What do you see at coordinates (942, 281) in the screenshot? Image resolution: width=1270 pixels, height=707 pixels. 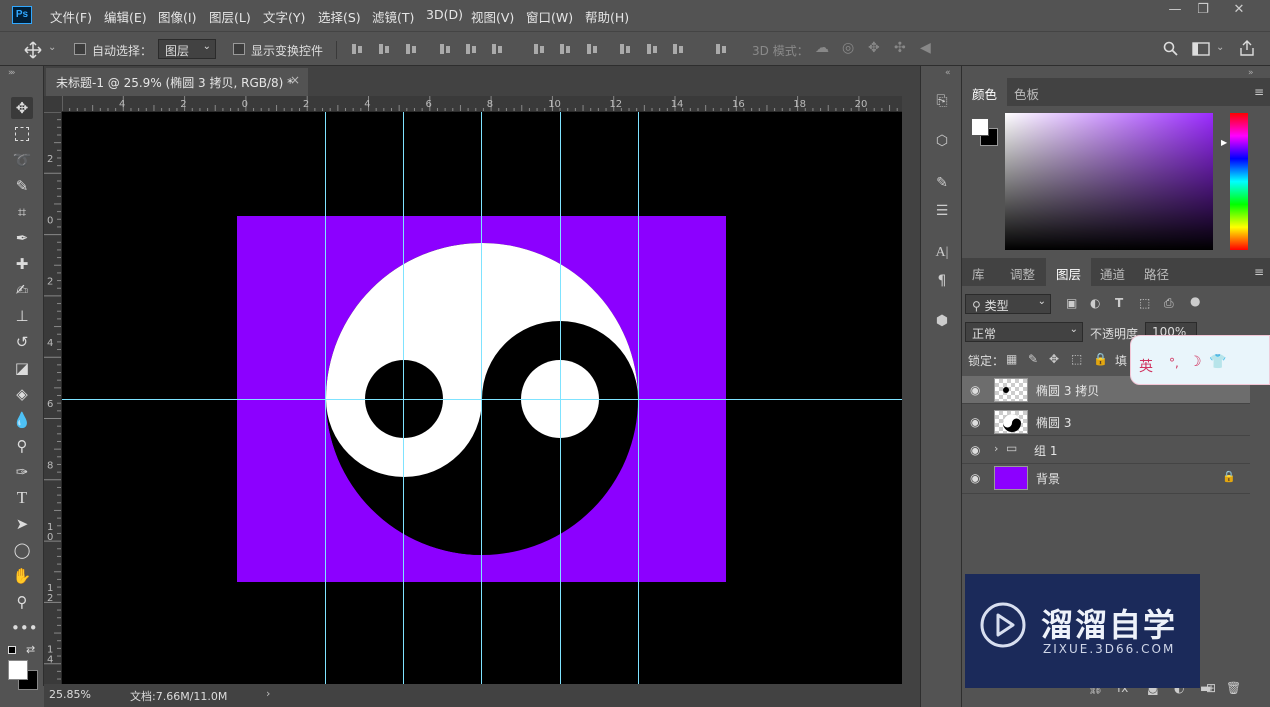 I see `paragraph-panel-icon: ¶` at bounding box center [942, 281].